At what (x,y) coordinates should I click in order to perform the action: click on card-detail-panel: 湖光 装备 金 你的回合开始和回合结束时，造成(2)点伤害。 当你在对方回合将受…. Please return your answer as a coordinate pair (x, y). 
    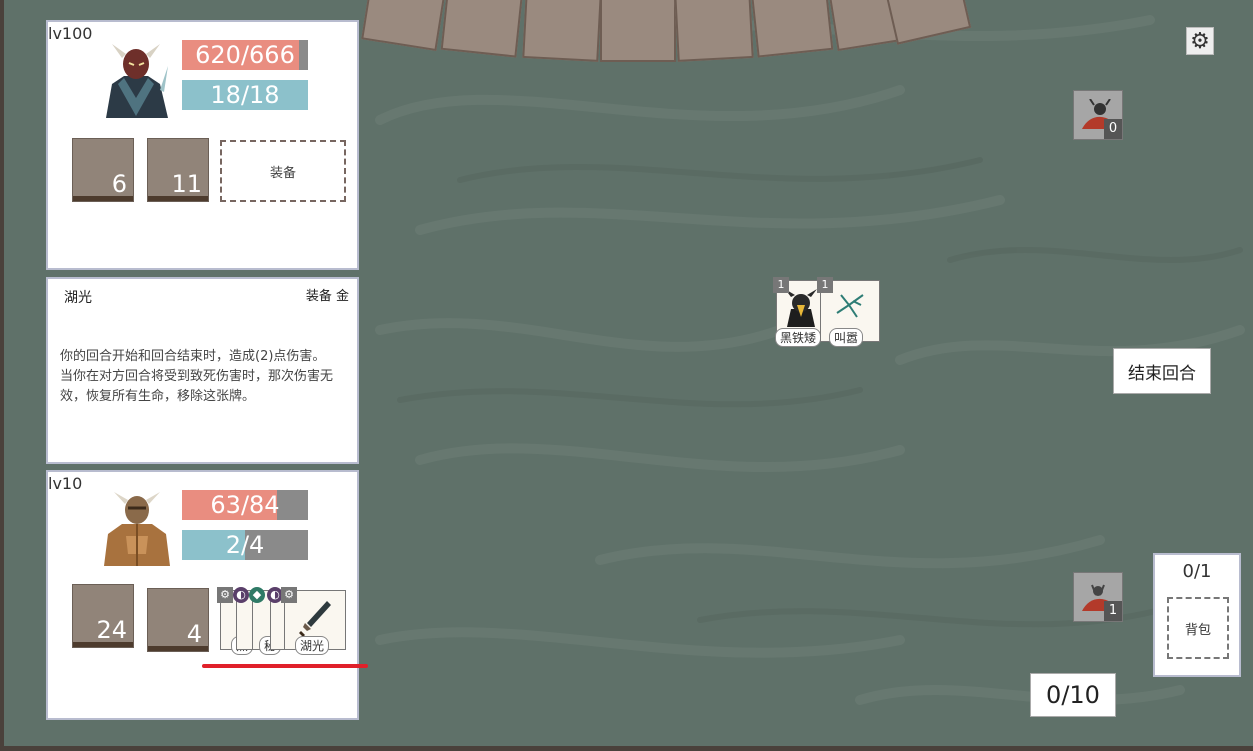
    Looking at the image, I should click on (202, 370).